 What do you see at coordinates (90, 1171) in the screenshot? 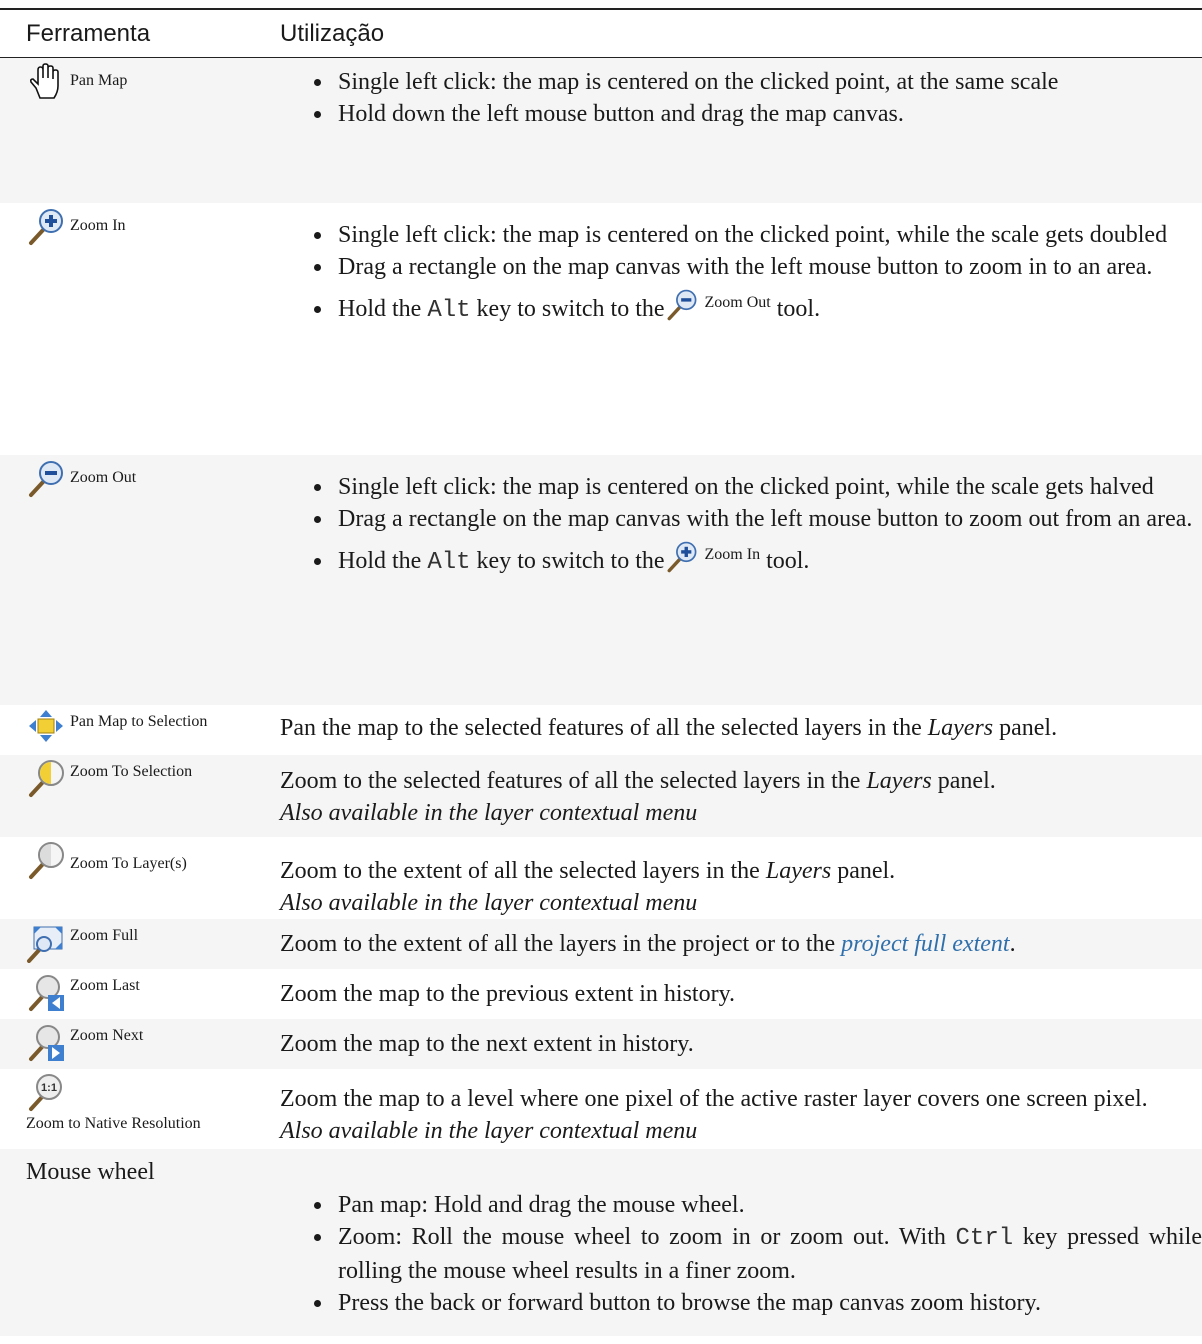
I see `tool-mouse-wheel: Mouse wheel` at bounding box center [90, 1171].